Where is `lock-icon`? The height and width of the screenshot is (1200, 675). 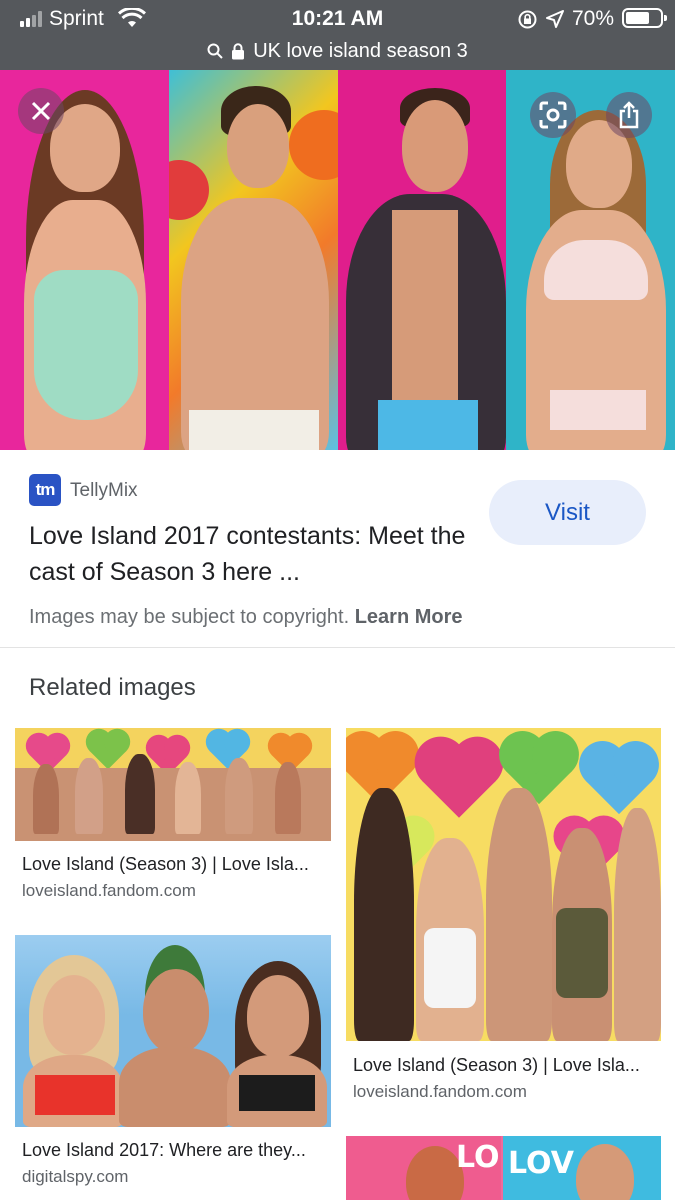
lock-icon is located at coordinates (238, 50).